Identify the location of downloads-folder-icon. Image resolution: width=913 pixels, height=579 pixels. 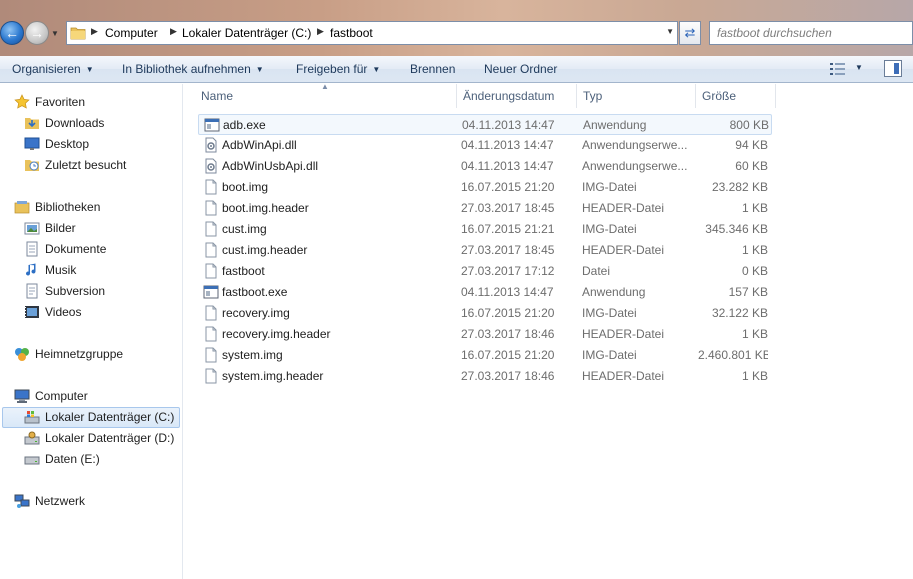
(32, 123).